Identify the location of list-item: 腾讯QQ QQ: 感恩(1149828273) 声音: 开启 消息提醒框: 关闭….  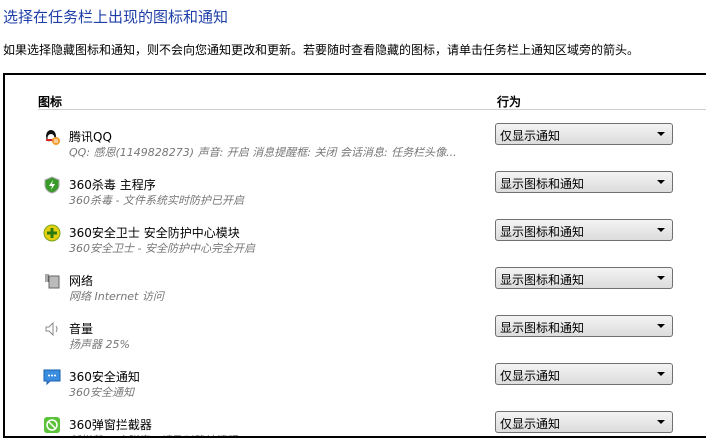
(355, 149).